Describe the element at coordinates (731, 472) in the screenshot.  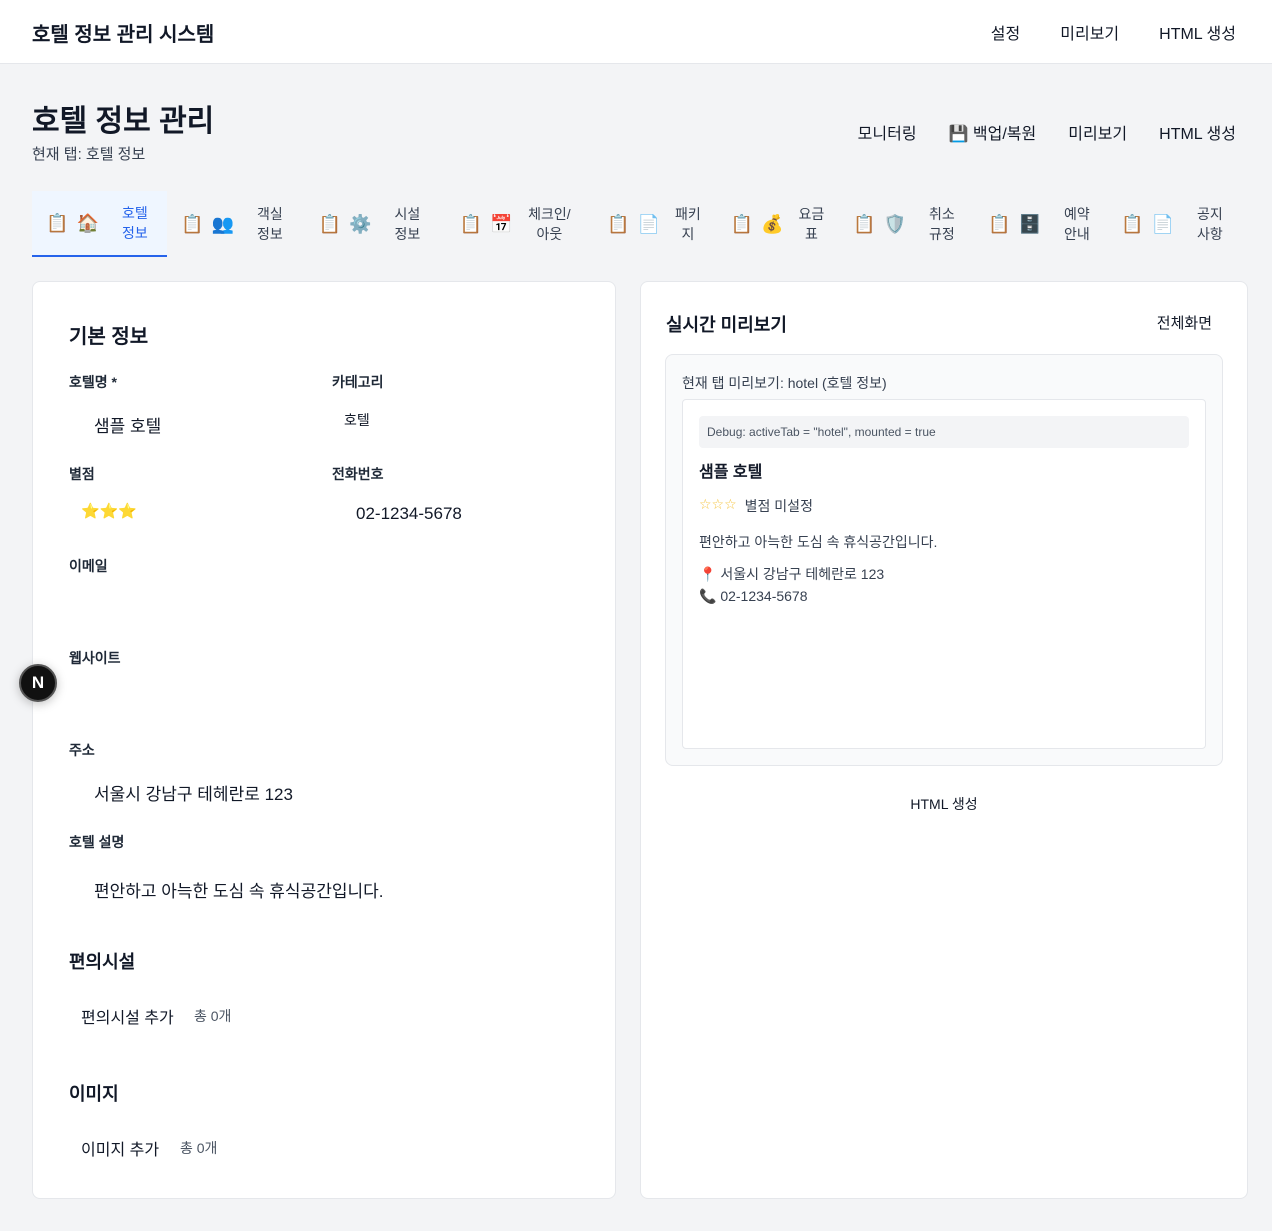
I see `preview-hotel-name: 샘플 호텔` at that location.